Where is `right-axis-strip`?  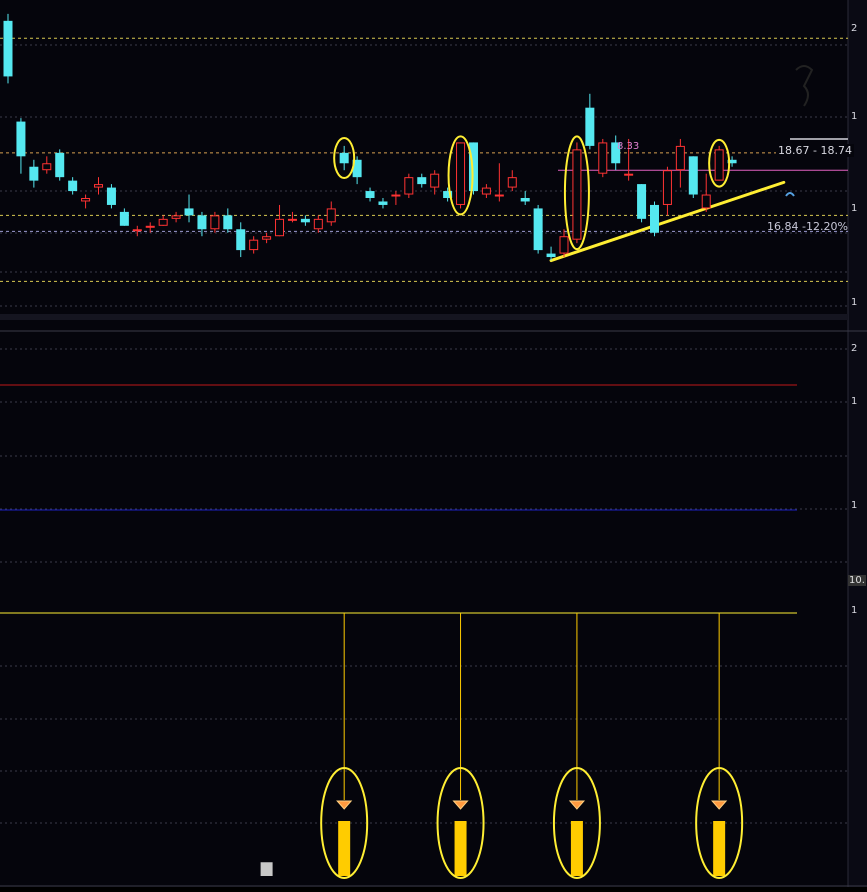
right-axis-strip is located at coordinates (857, 443).